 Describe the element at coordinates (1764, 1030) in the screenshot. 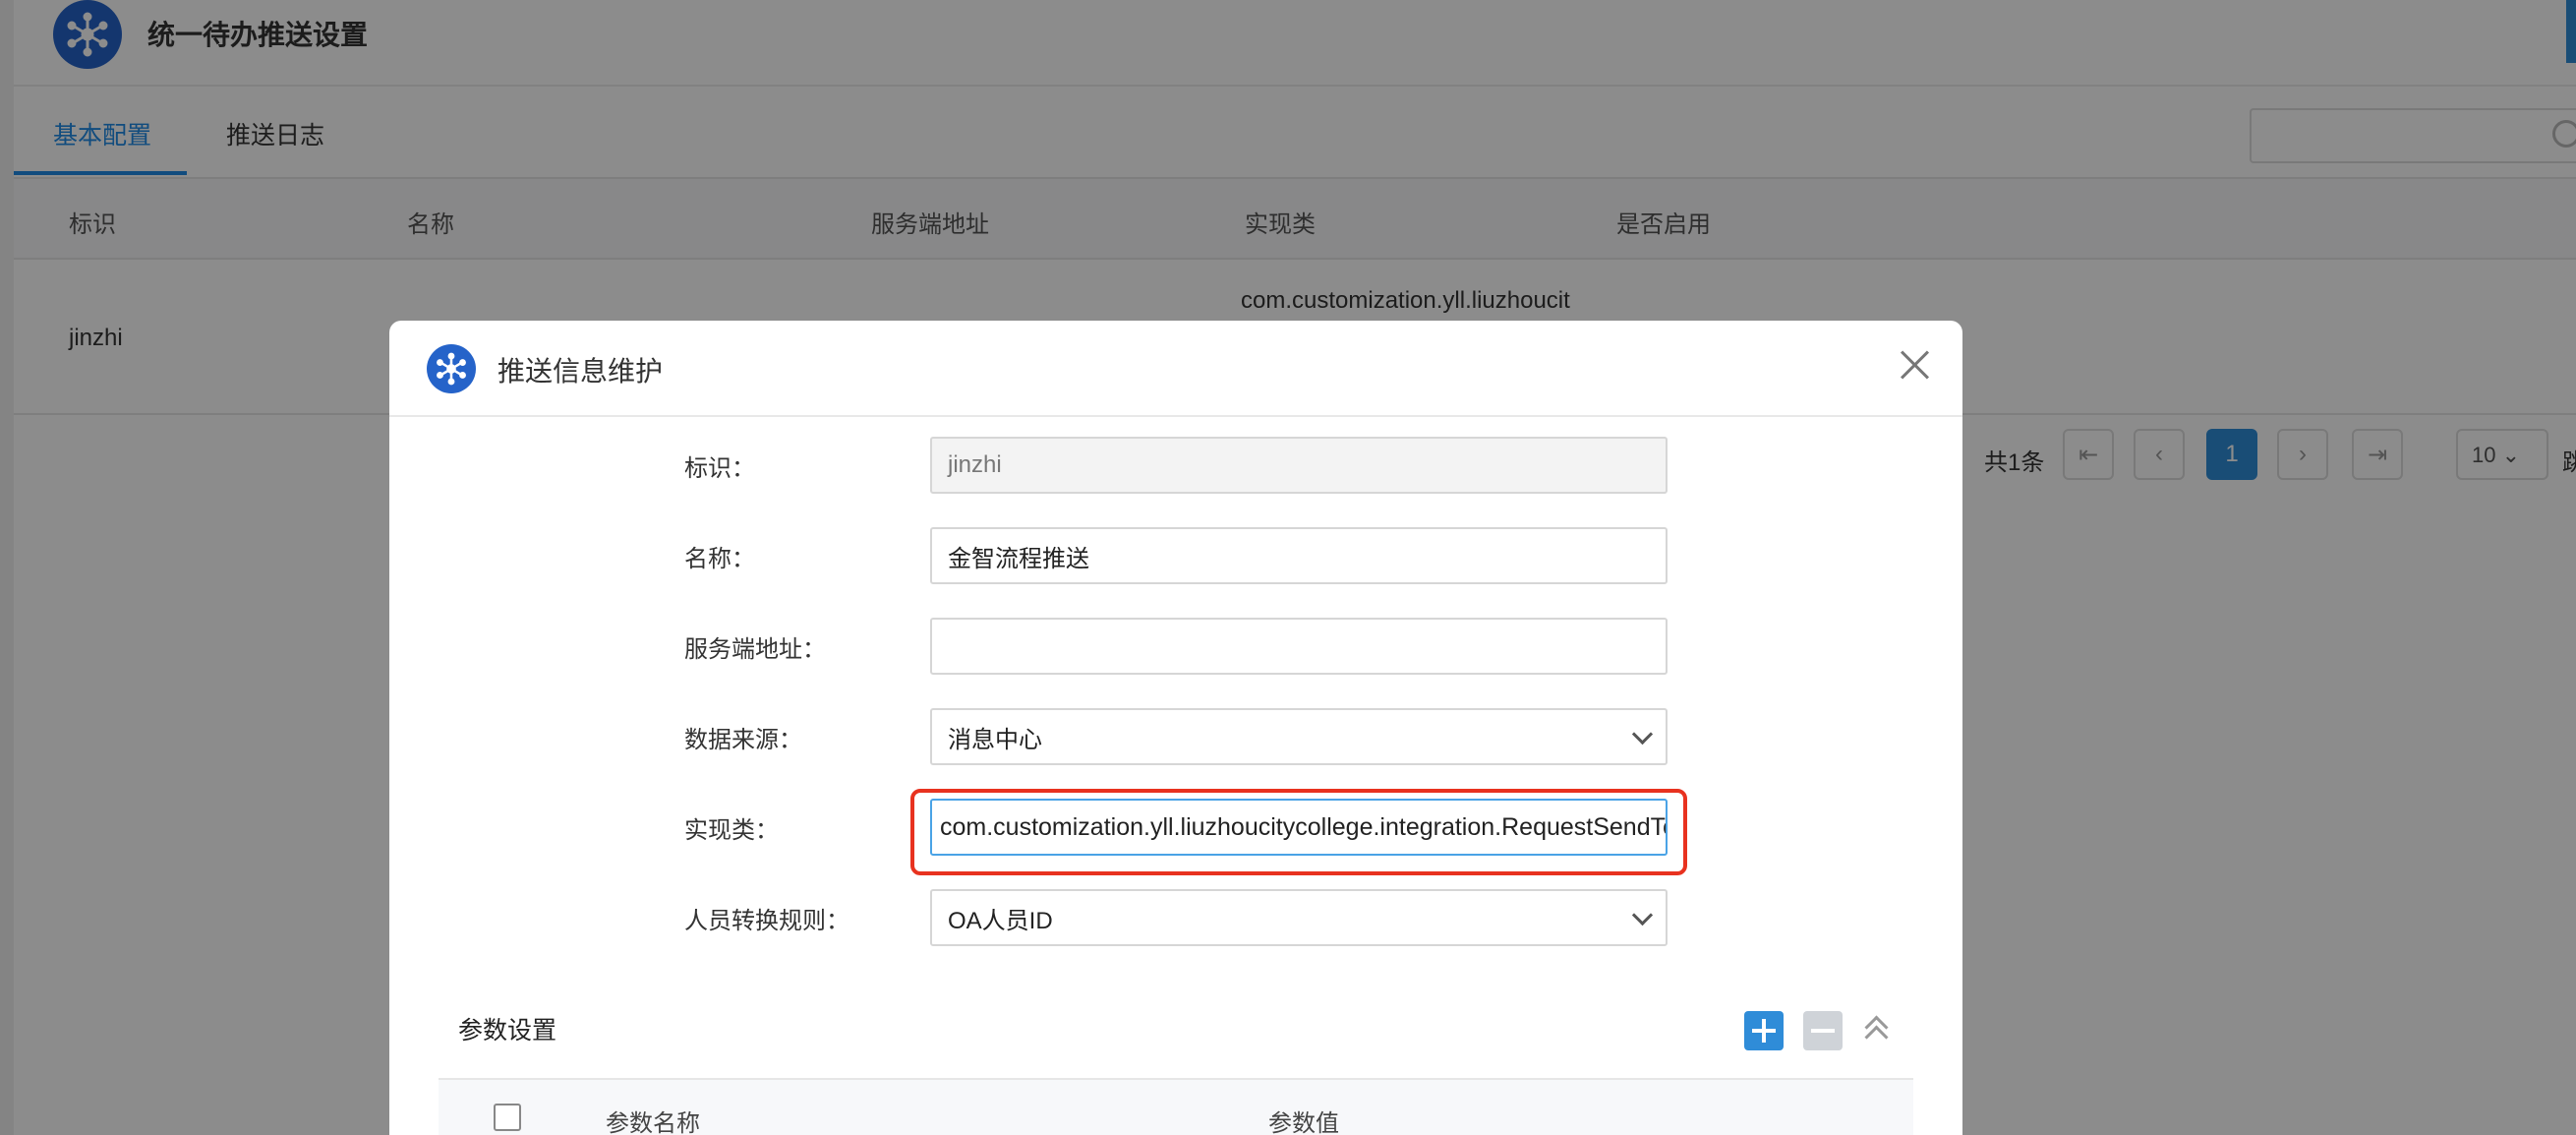

I see `add-param-button` at that location.